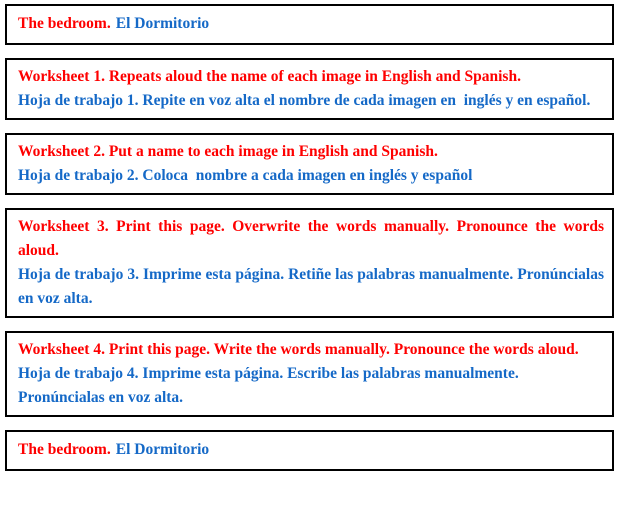  I want to click on header-title-english: The bedroom., so click(64, 23).